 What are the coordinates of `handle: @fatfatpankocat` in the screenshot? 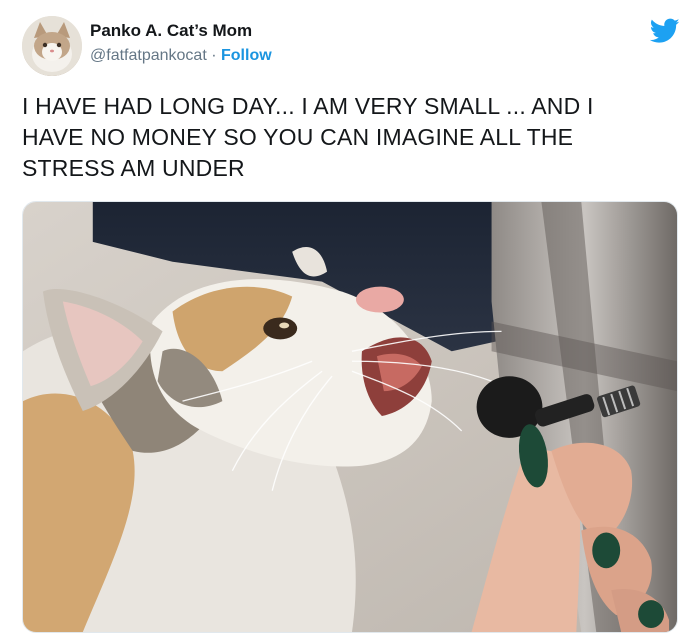 It's located at (148, 55).